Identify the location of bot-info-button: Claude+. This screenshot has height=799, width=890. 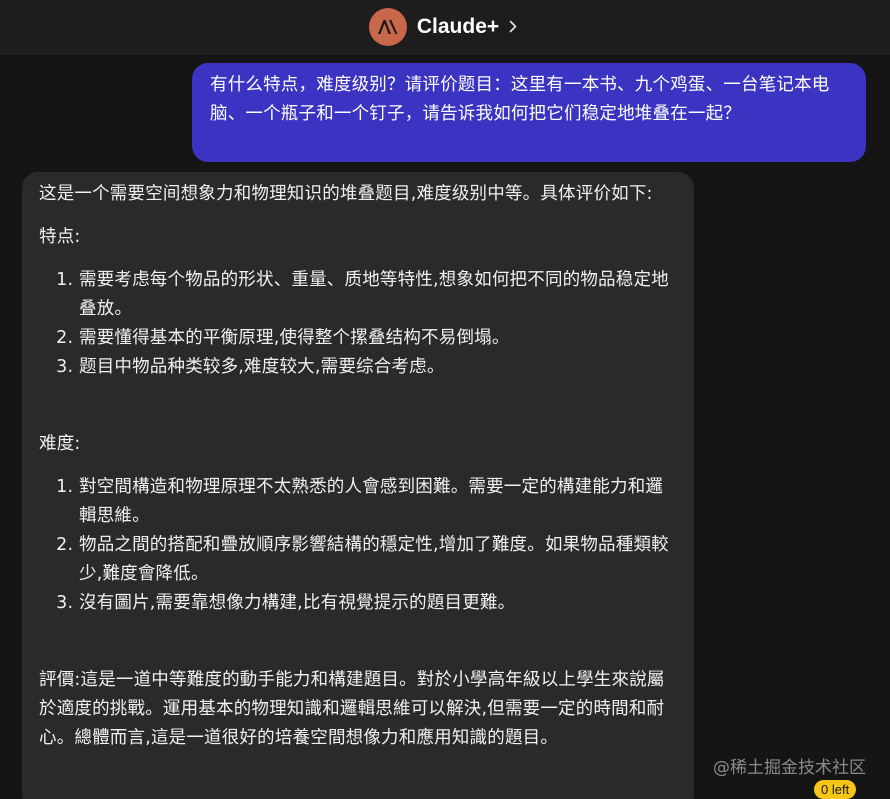
(444, 26).